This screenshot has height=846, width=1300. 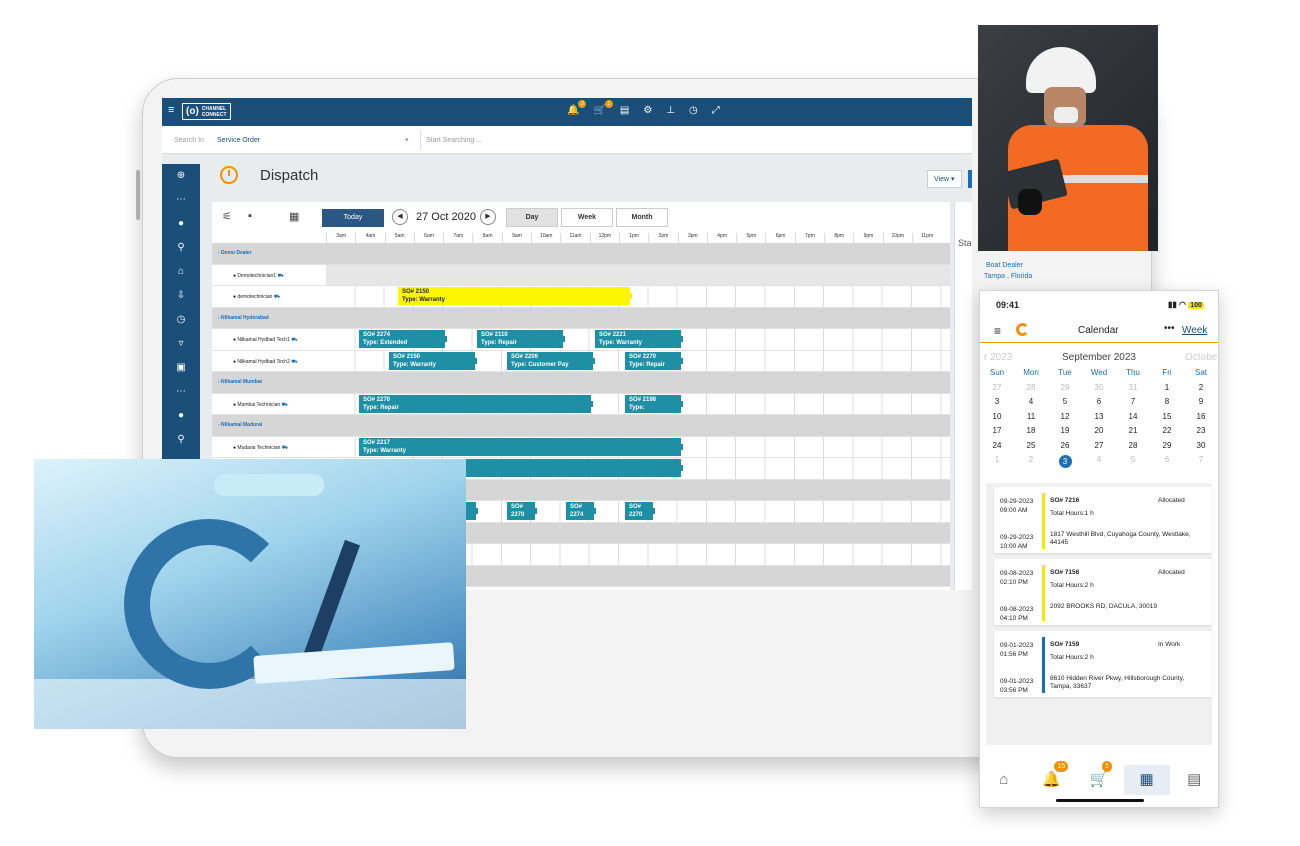 I want to click on expand-icon: ⤢, so click(x=716, y=110).